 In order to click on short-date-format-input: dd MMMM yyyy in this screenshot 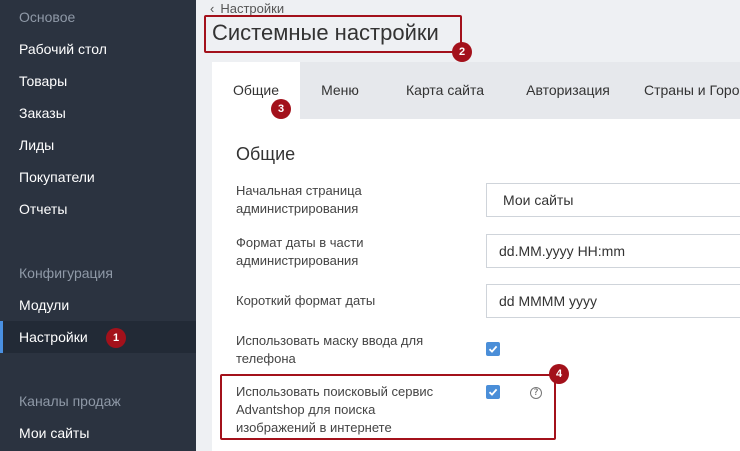, I will do `click(613, 301)`.